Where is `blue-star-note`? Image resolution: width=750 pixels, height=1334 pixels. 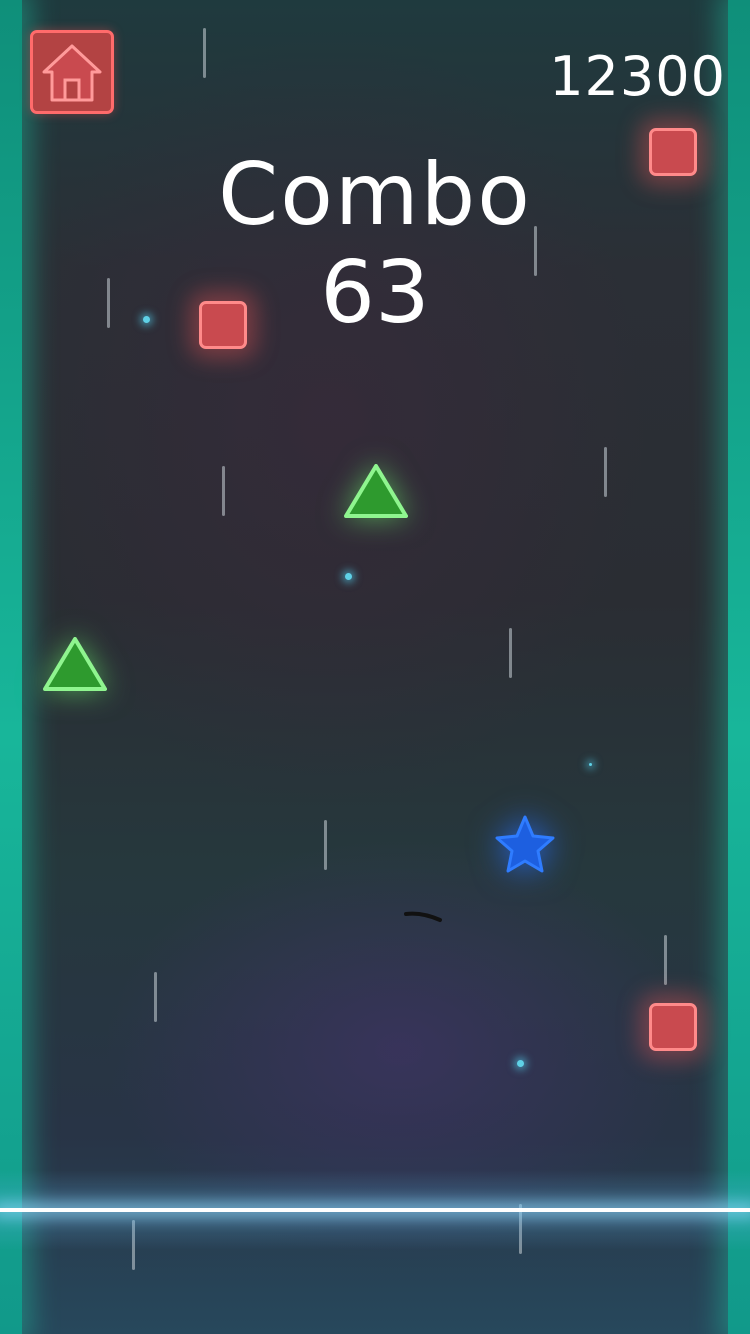 blue-star-note is located at coordinates (525, 846).